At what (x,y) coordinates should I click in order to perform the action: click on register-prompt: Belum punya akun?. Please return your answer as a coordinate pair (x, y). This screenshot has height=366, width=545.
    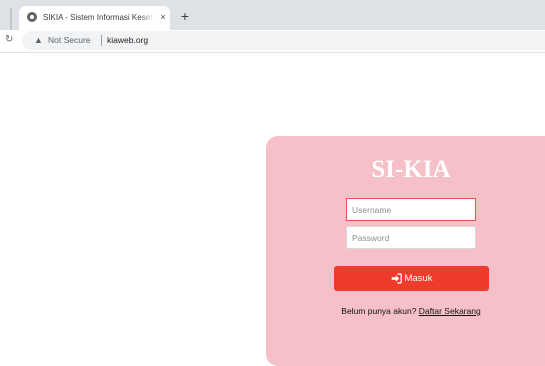
    Looking at the image, I should click on (379, 311).